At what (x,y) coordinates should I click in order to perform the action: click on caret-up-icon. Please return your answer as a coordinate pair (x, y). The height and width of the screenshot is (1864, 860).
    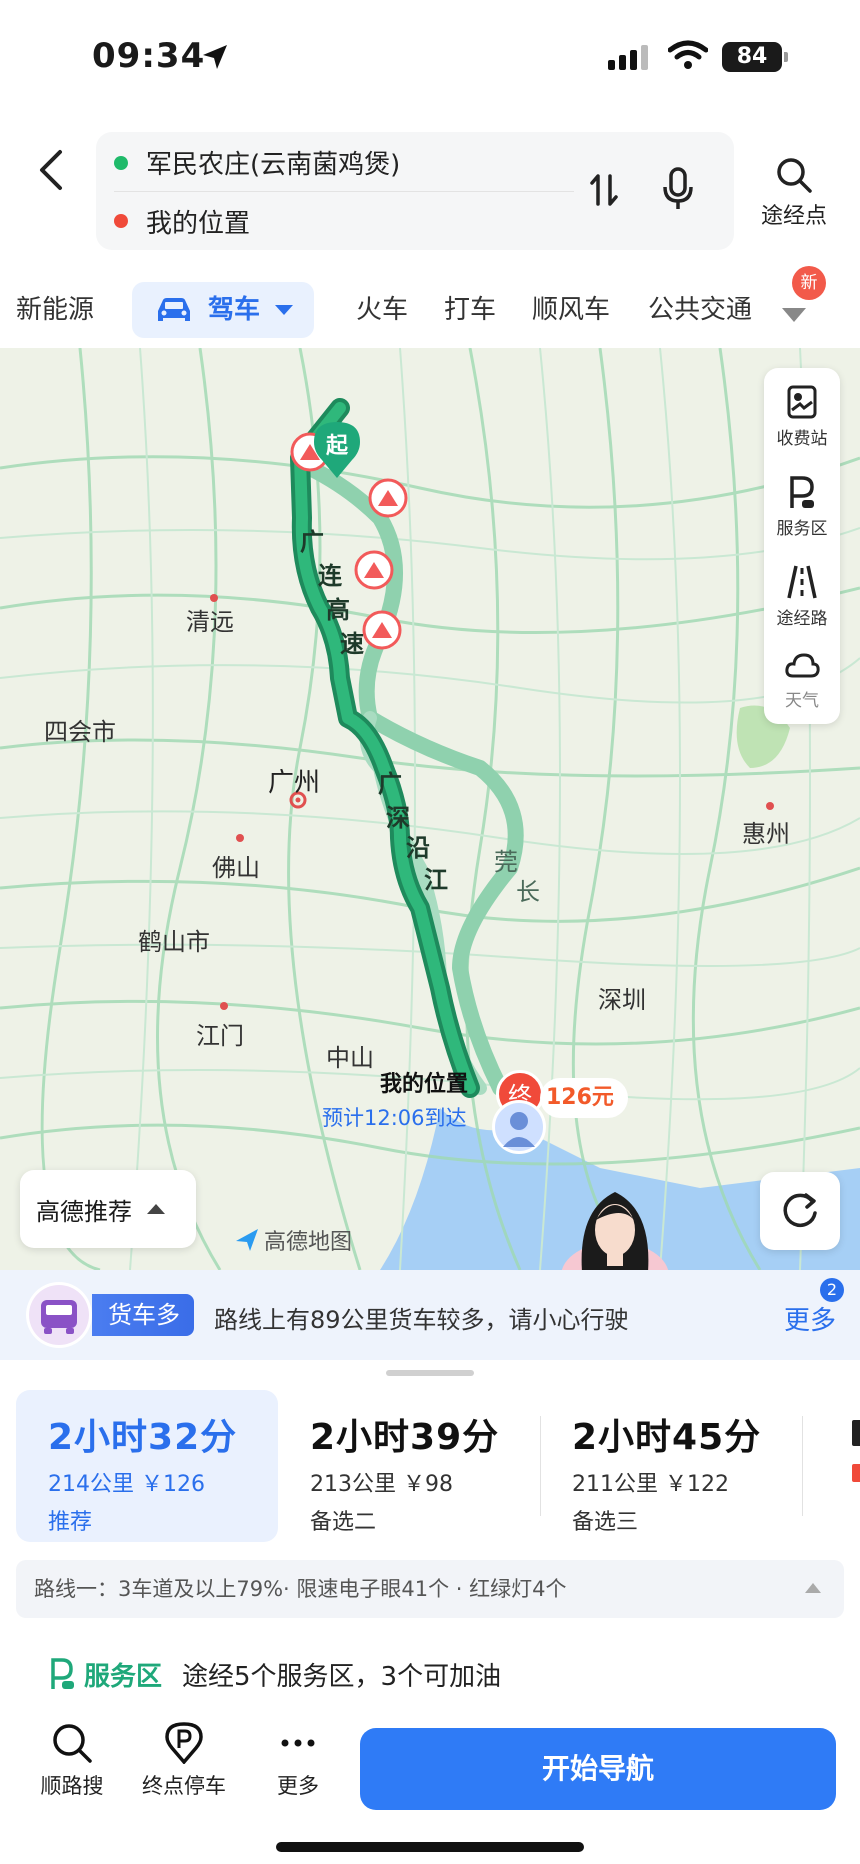
    Looking at the image, I should click on (813, 1588).